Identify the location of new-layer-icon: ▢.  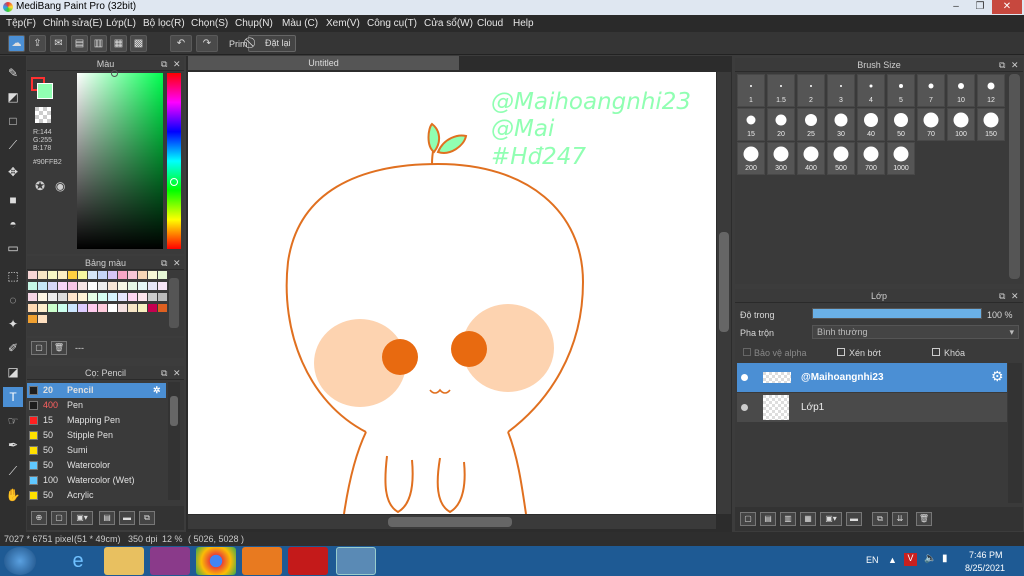
(748, 519).